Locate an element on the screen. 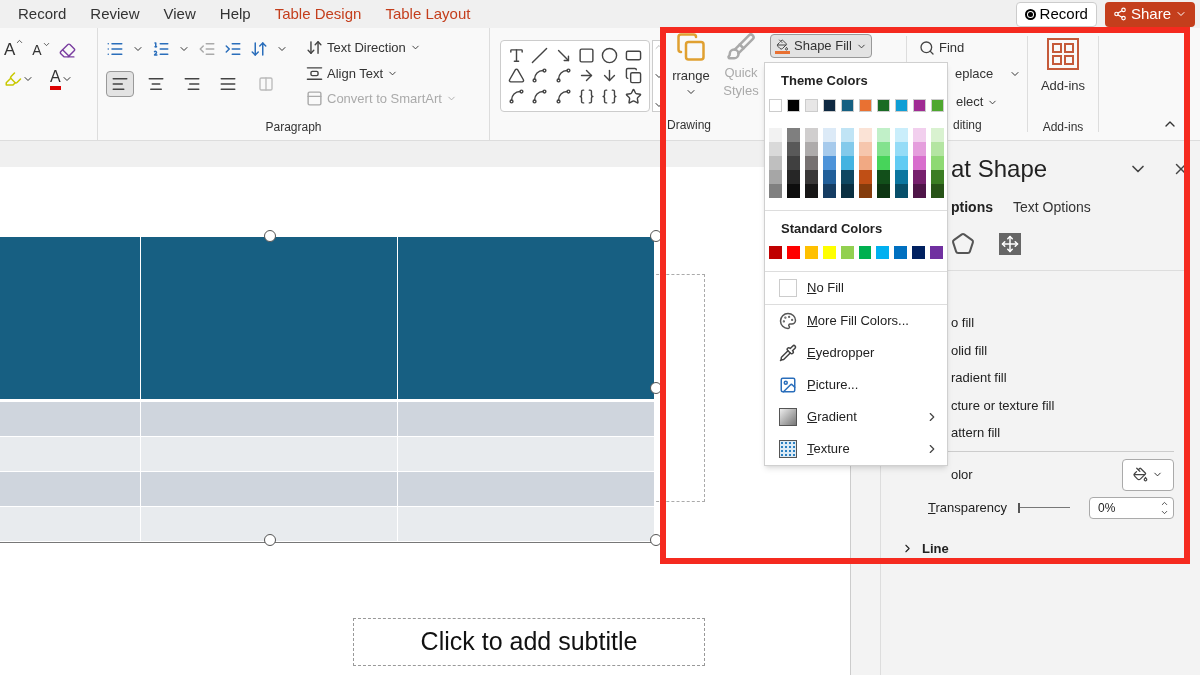 This screenshot has width=1200, height=675. ribbon-tab: View is located at coordinates (179, 14).